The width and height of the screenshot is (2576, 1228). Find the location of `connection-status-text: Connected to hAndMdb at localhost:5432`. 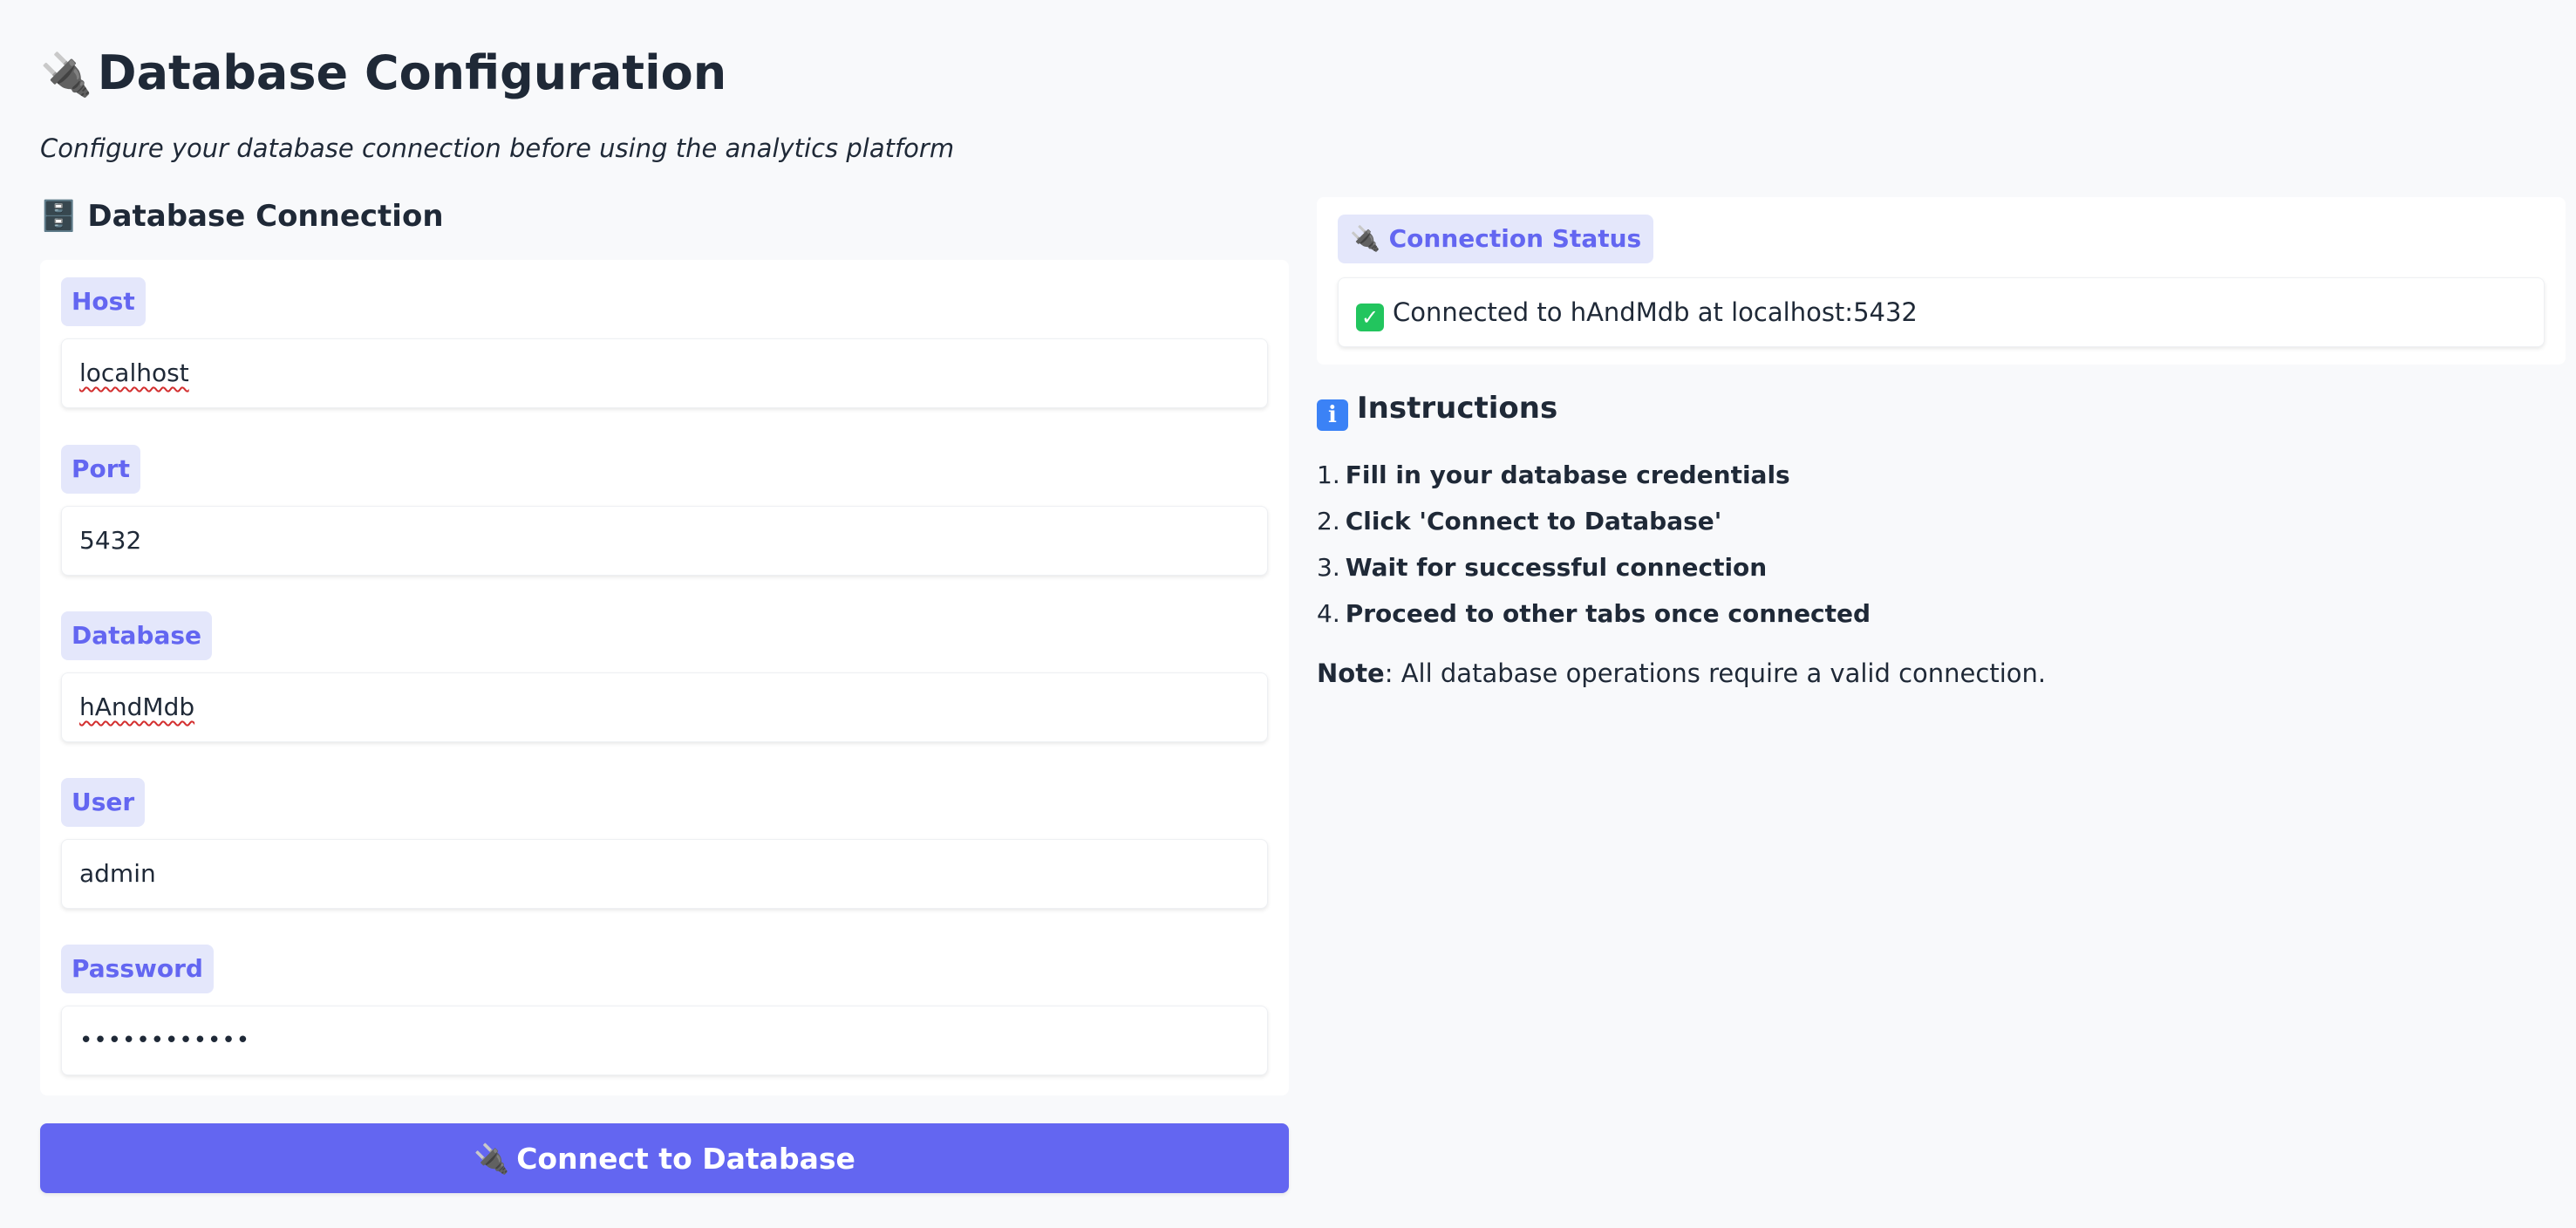

connection-status-text: Connected to hAndMdb at localhost:5432 is located at coordinates (1656, 312).